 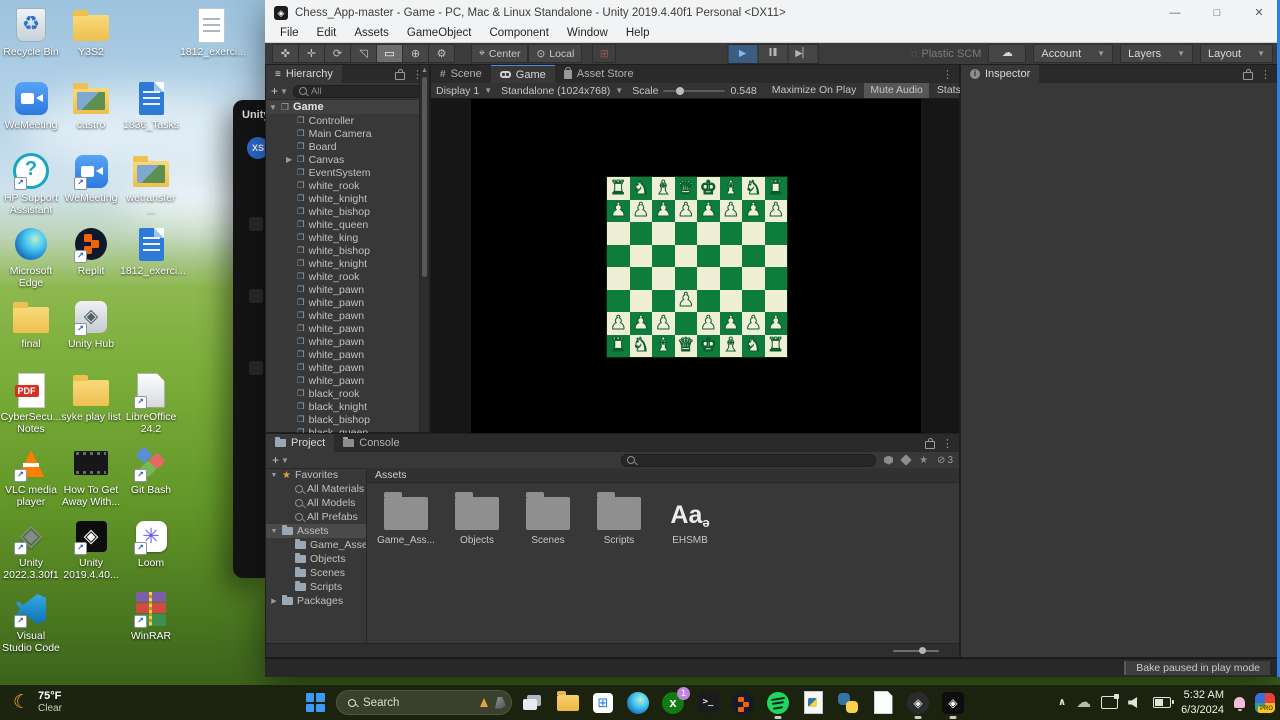 What do you see at coordinates (300, 443) in the screenshot?
I see `tab-project: Project` at bounding box center [300, 443].